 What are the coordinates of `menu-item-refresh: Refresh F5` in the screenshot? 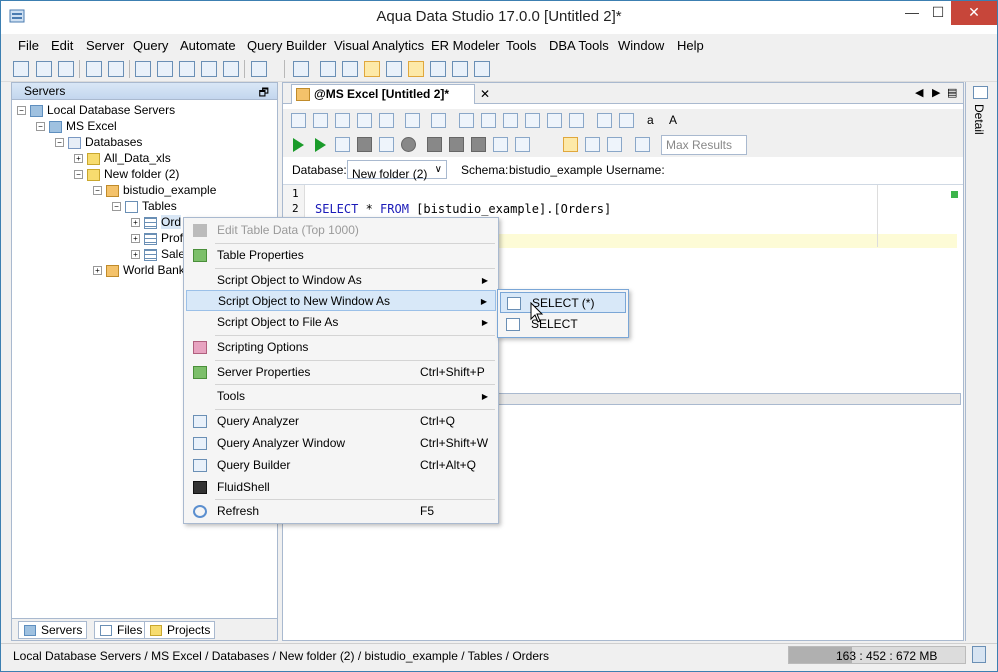 It's located at (341, 511).